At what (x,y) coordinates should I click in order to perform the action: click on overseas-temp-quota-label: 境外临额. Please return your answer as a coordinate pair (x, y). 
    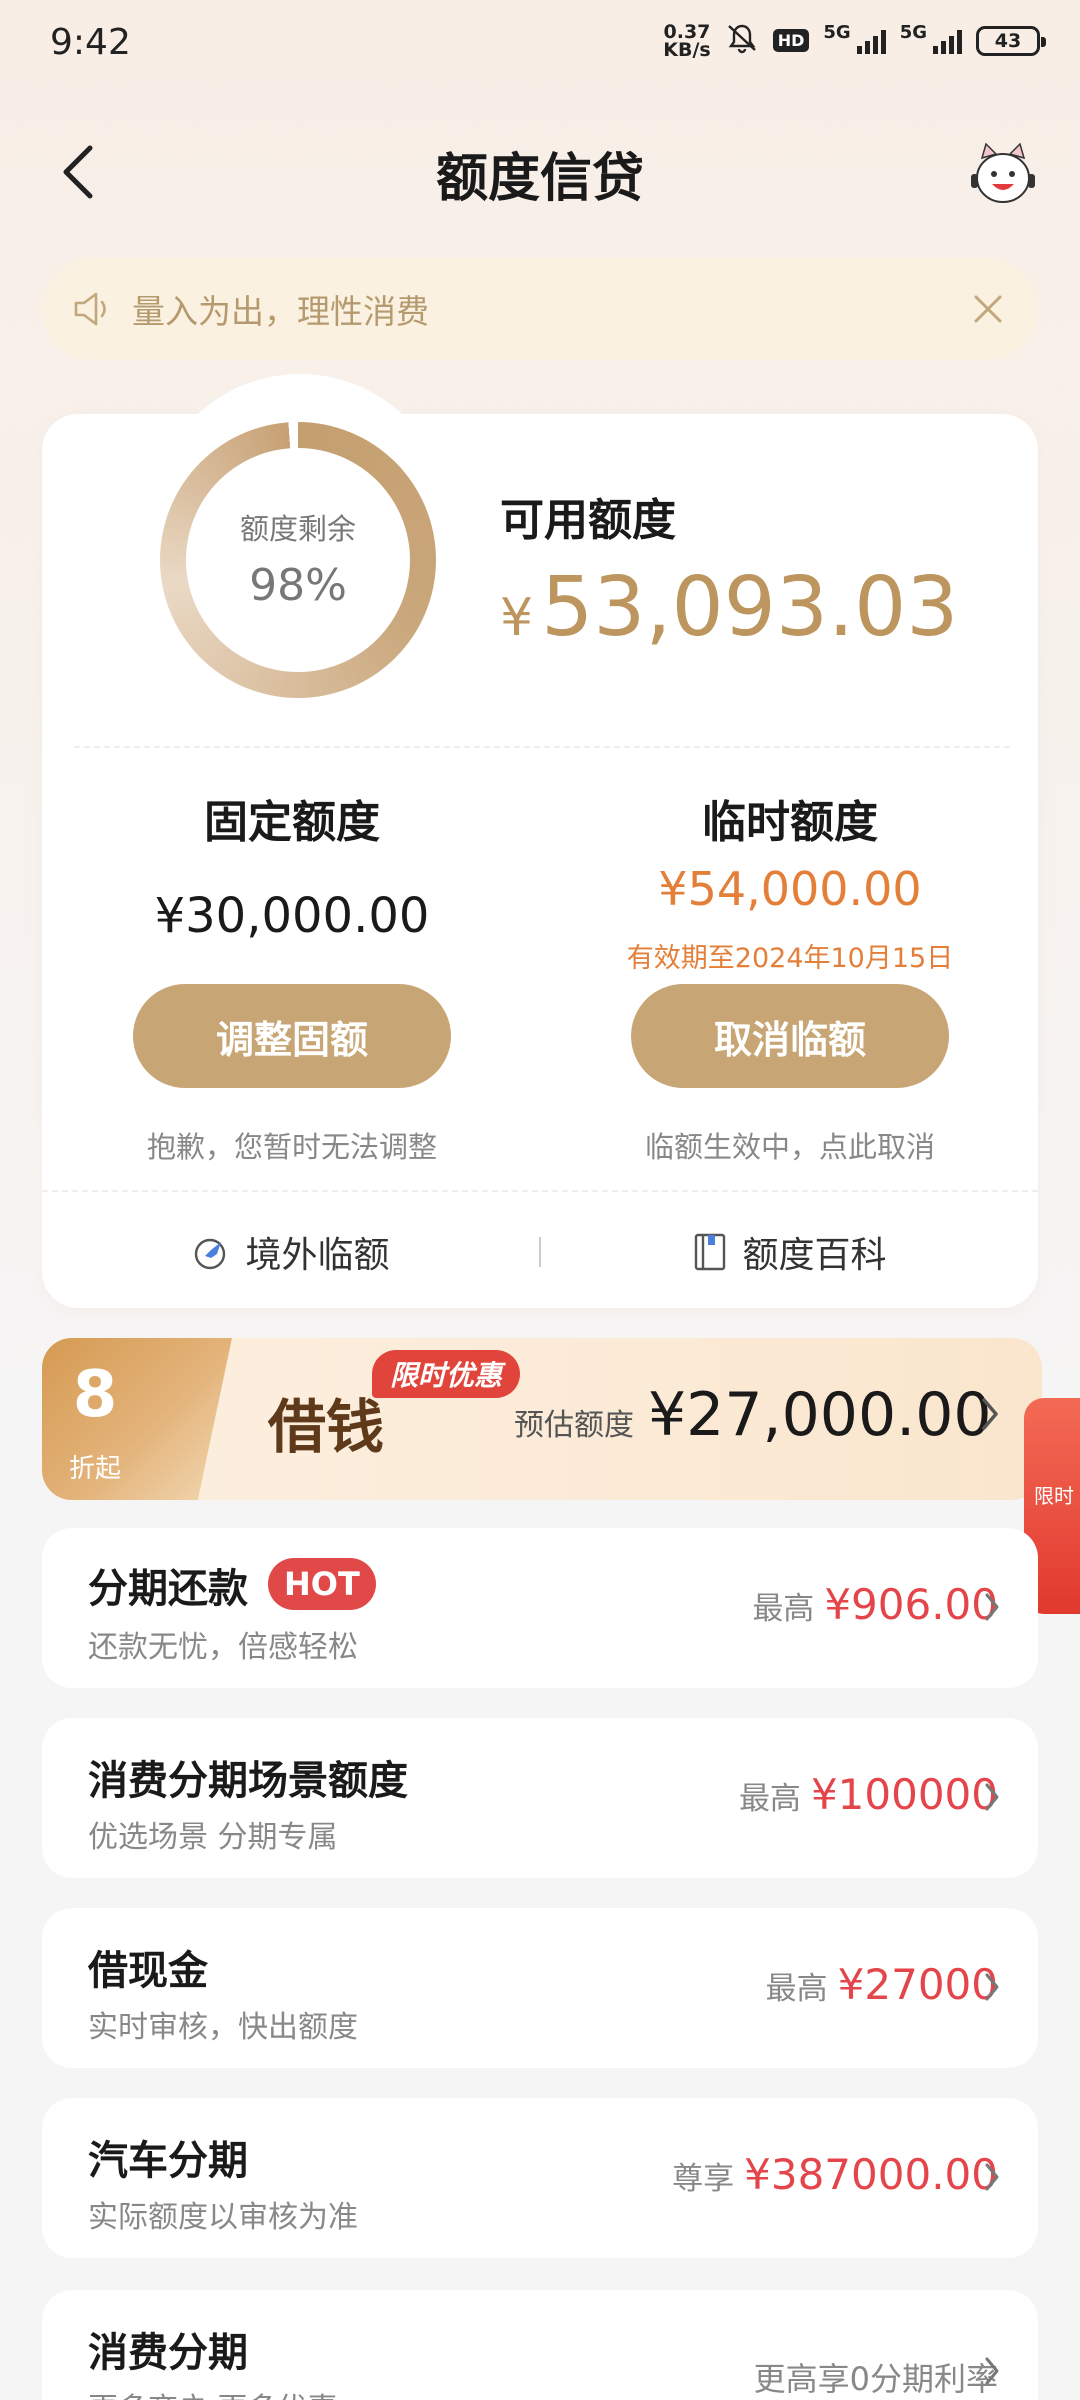
    Looking at the image, I should click on (317, 1255).